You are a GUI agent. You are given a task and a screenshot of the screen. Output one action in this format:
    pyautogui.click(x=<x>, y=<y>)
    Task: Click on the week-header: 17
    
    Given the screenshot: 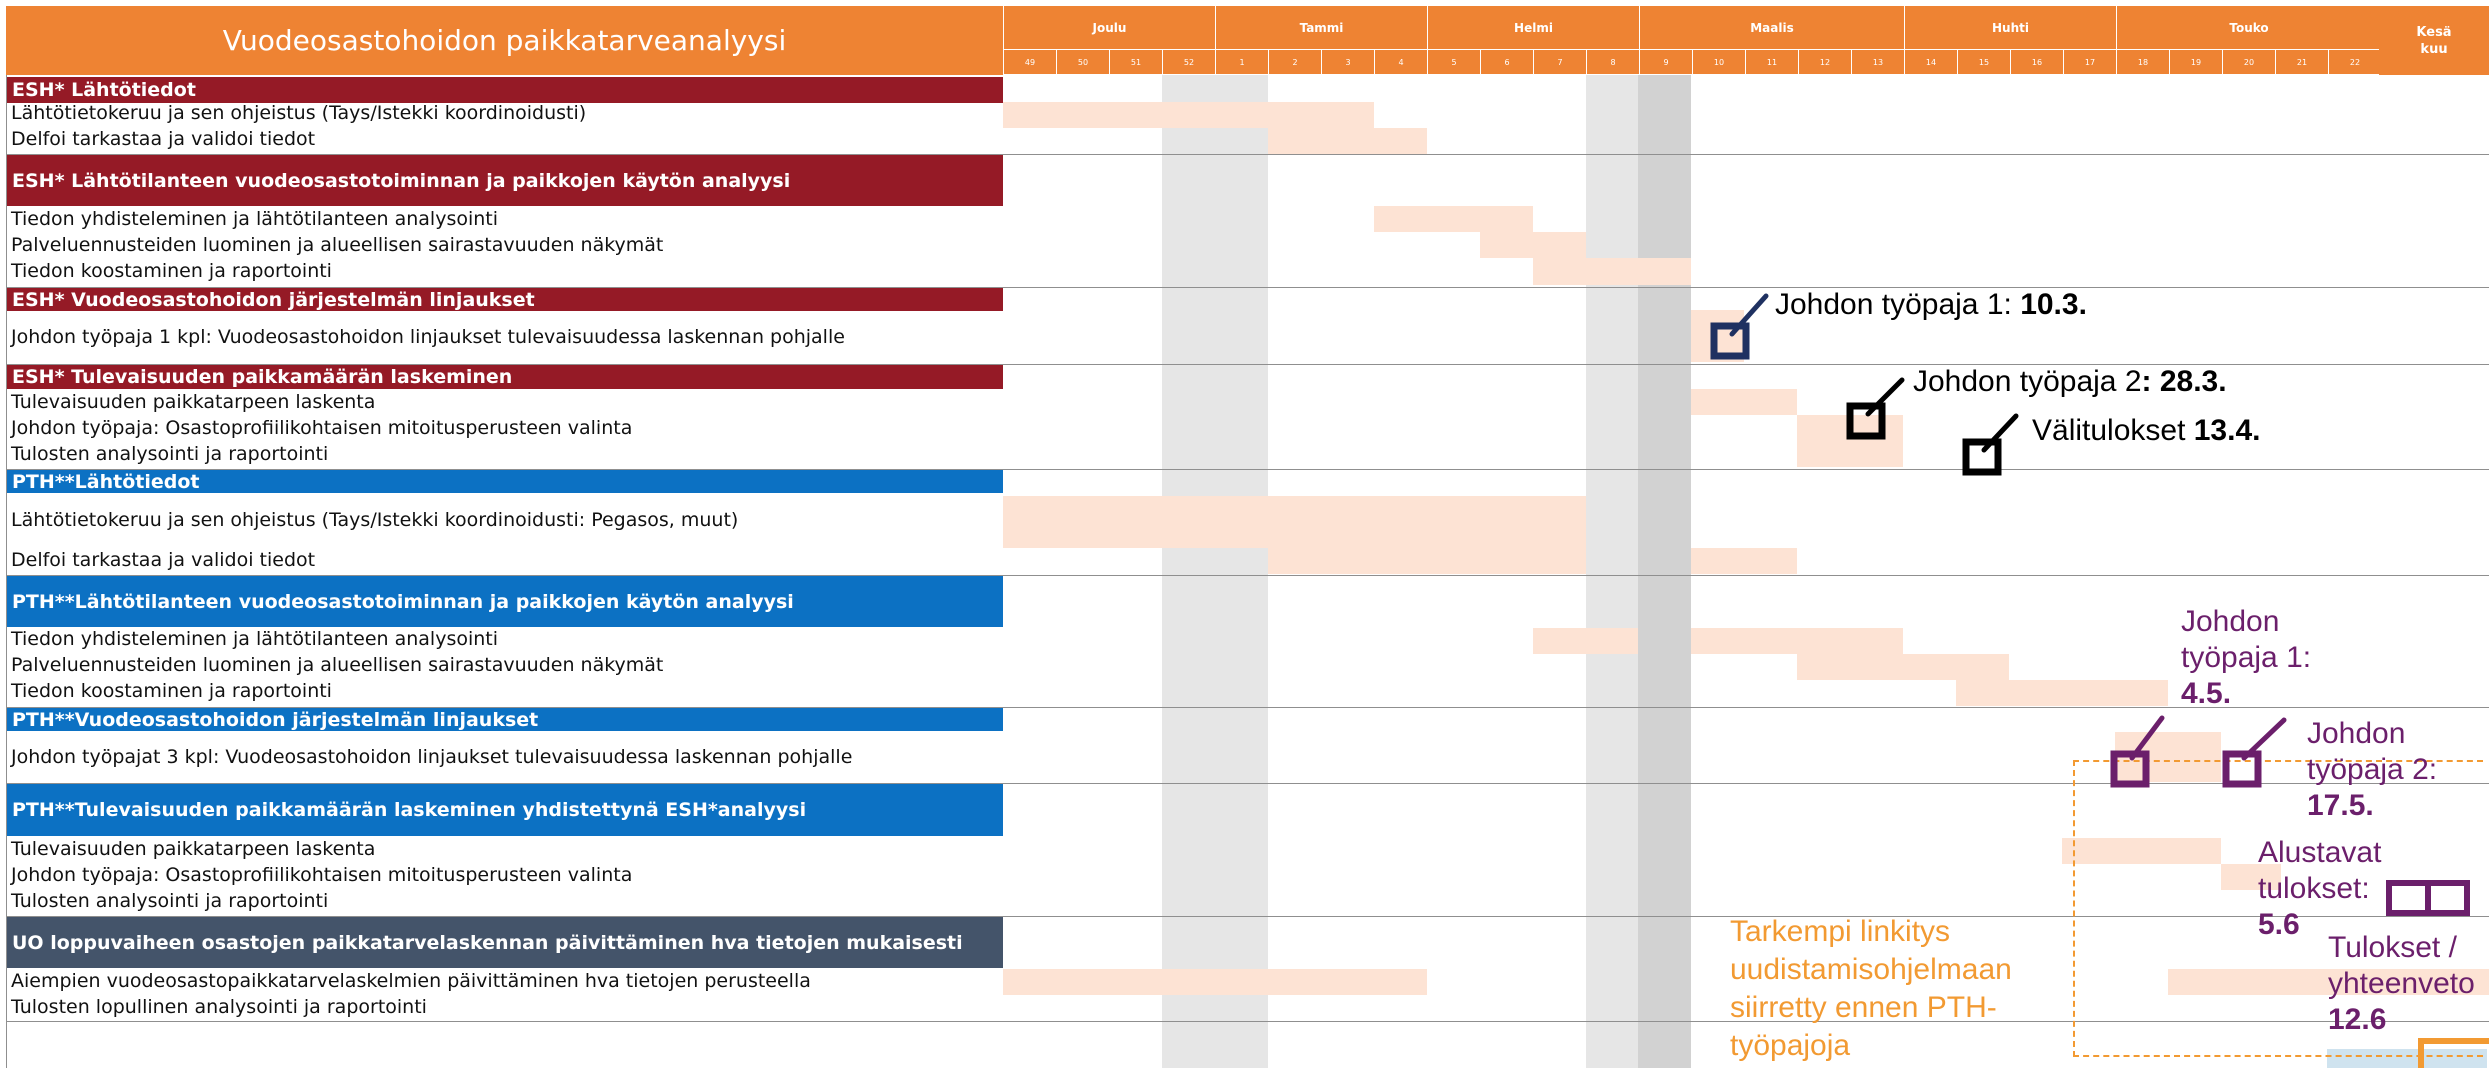 What is the action you would take?
    pyautogui.click(x=2089, y=62)
    